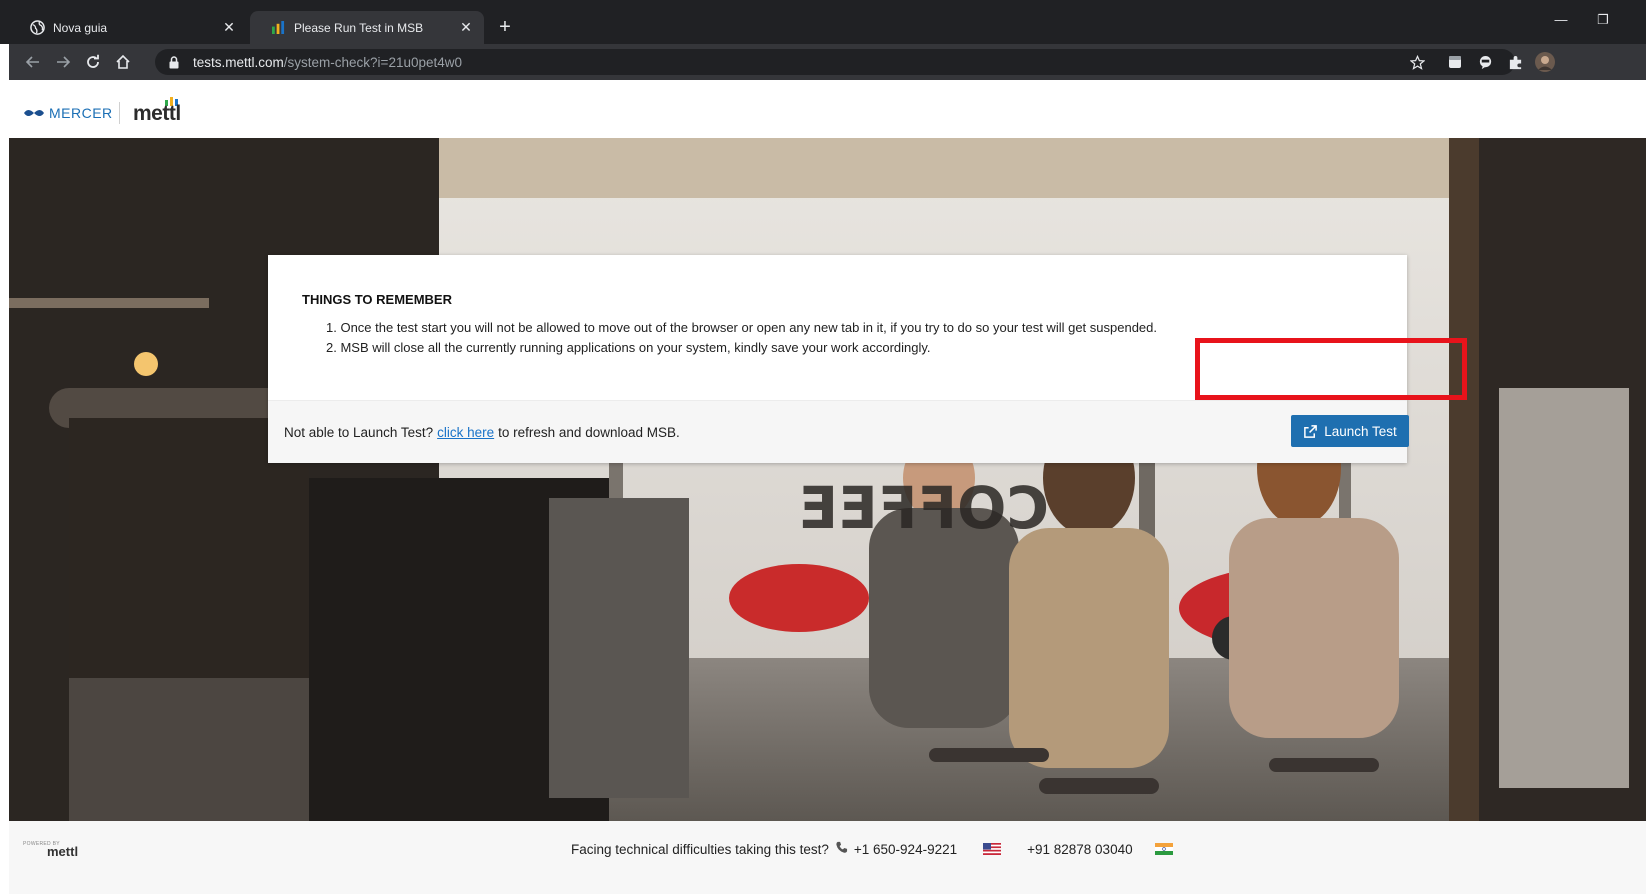 The height and width of the screenshot is (894, 1646). Describe the element at coordinates (176, 62) in the screenshot. I see `lock-icon` at that location.